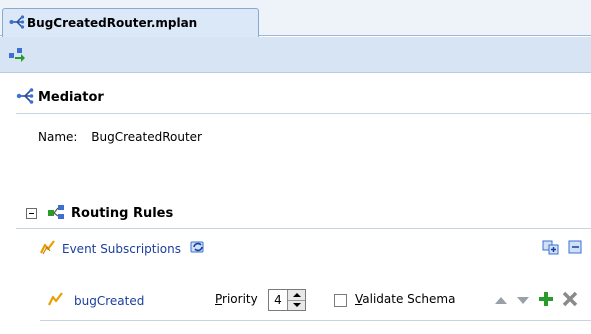 This screenshot has height=334, width=591. I want to click on routing-rules-section-header: Routing Rules, so click(308, 213).